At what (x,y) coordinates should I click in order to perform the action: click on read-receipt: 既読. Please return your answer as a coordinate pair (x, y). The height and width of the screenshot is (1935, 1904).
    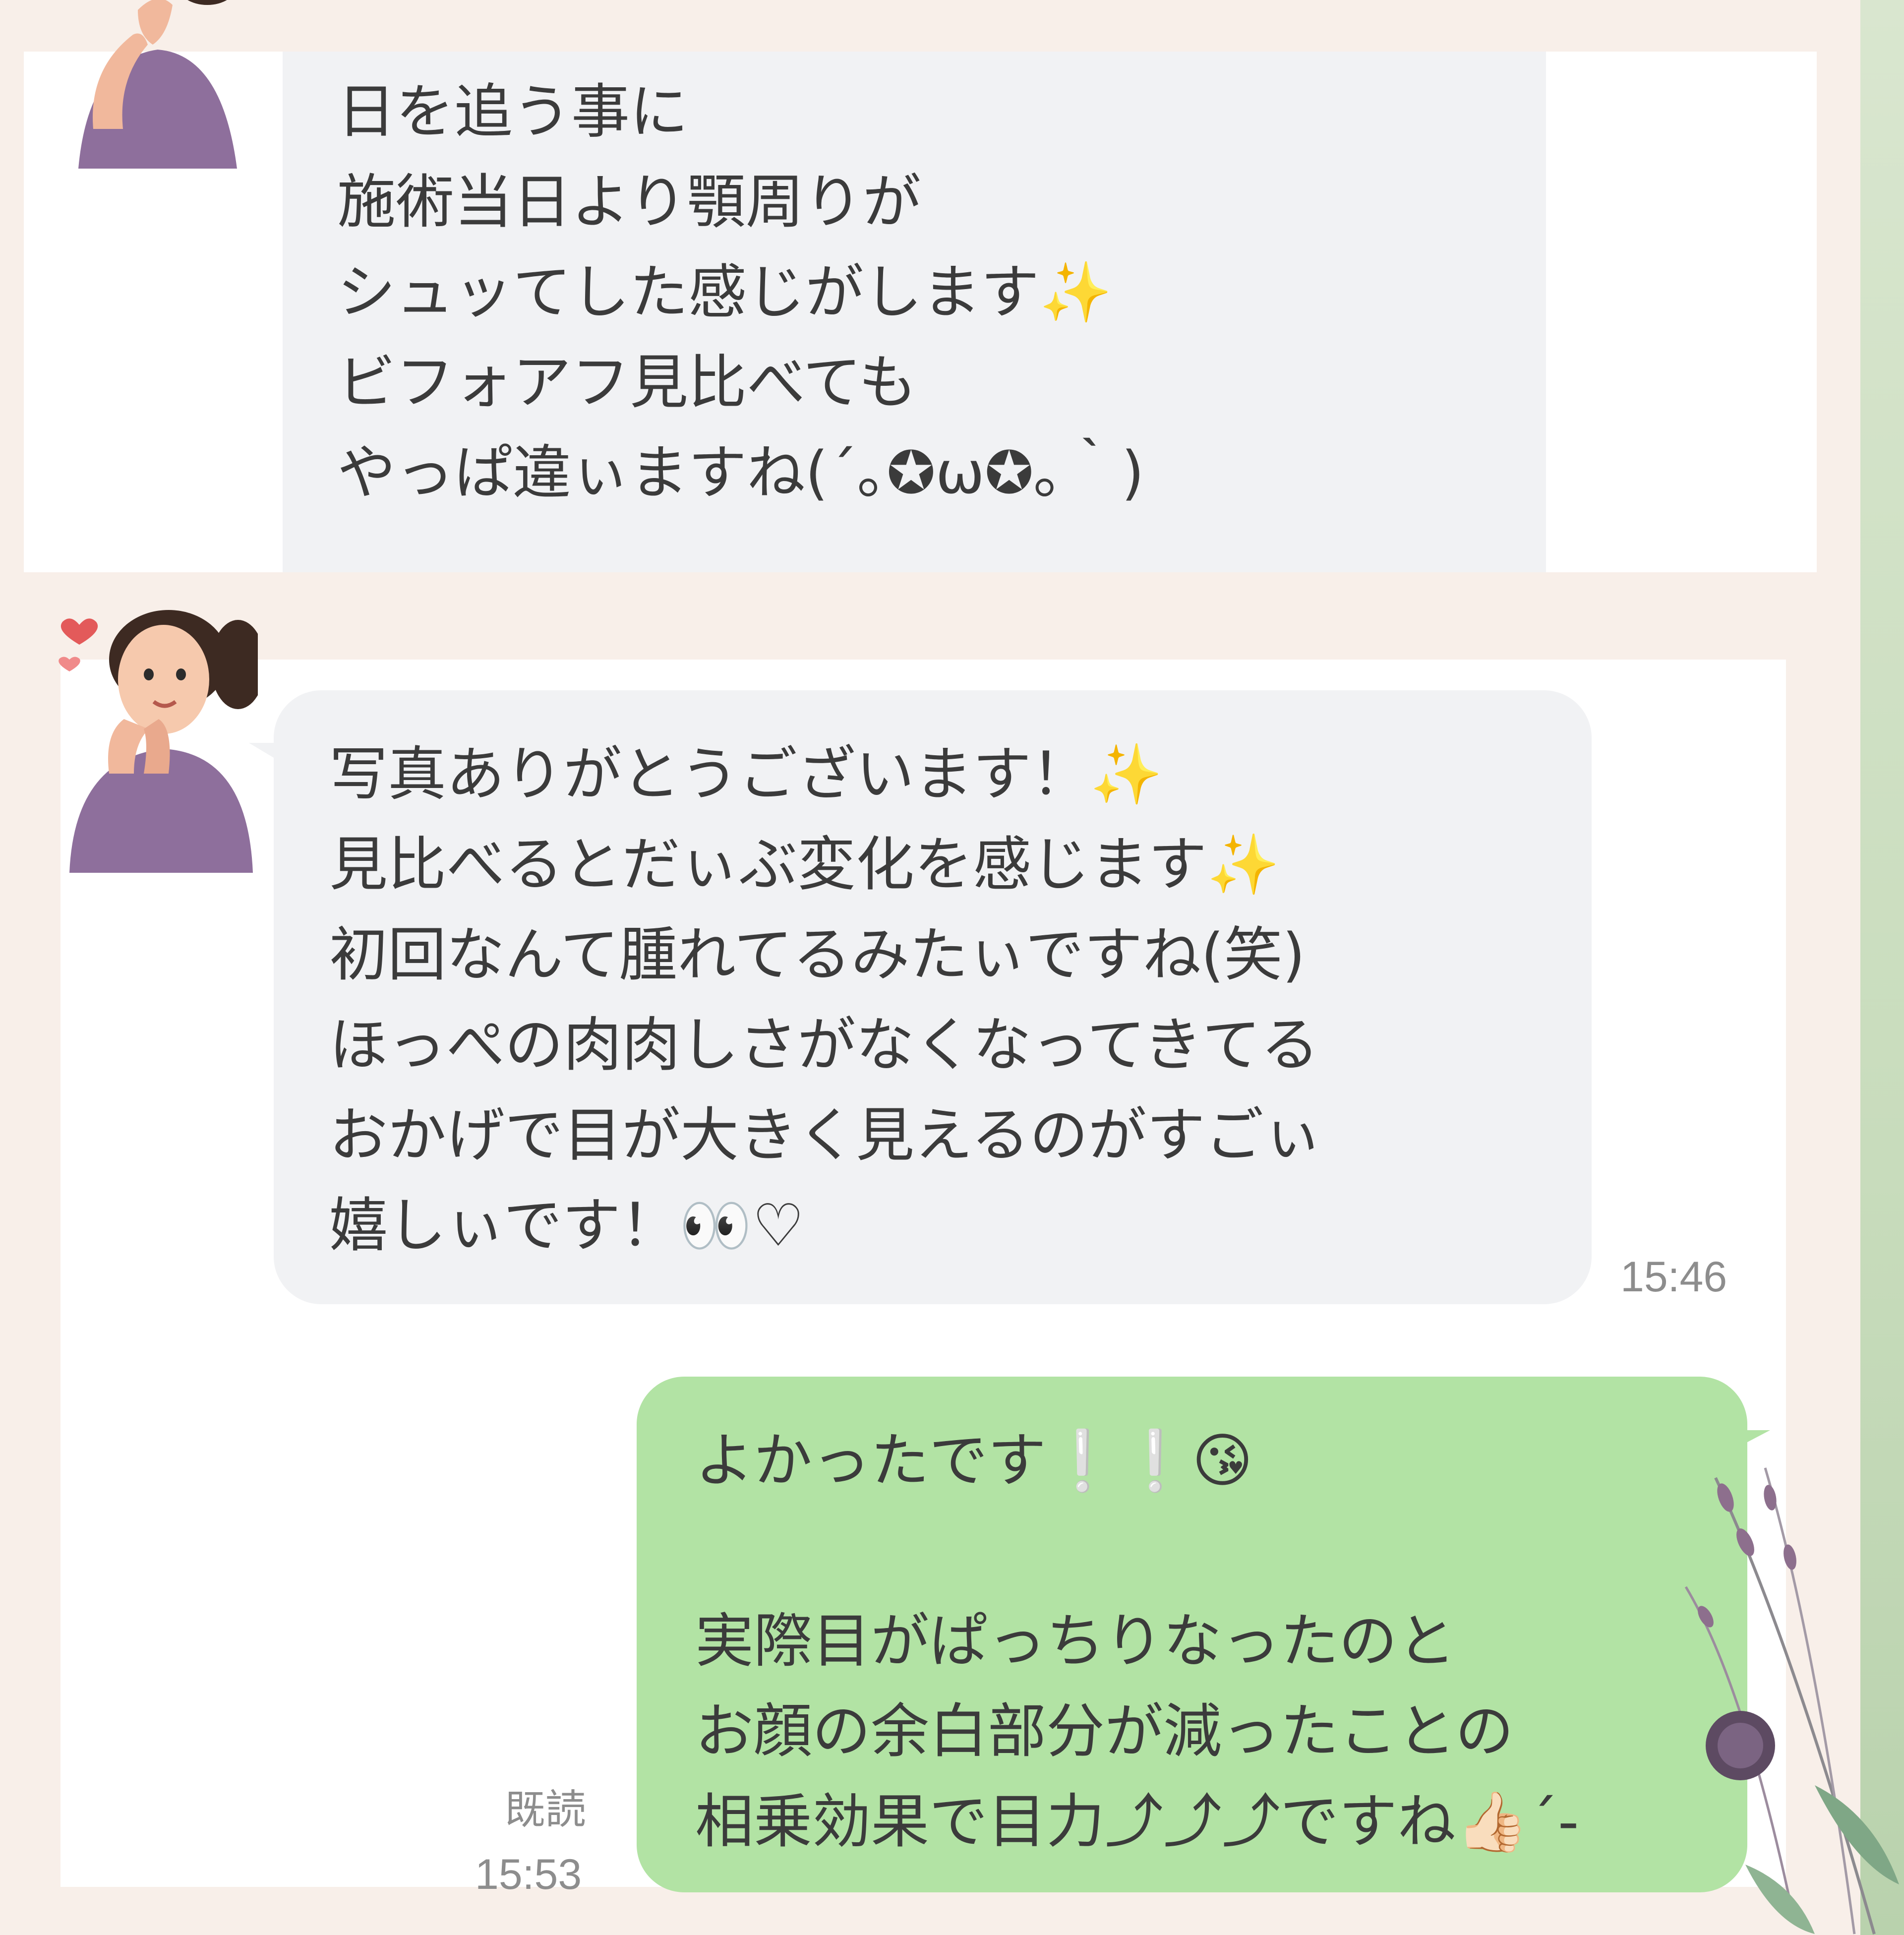
    Looking at the image, I should click on (546, 1810).